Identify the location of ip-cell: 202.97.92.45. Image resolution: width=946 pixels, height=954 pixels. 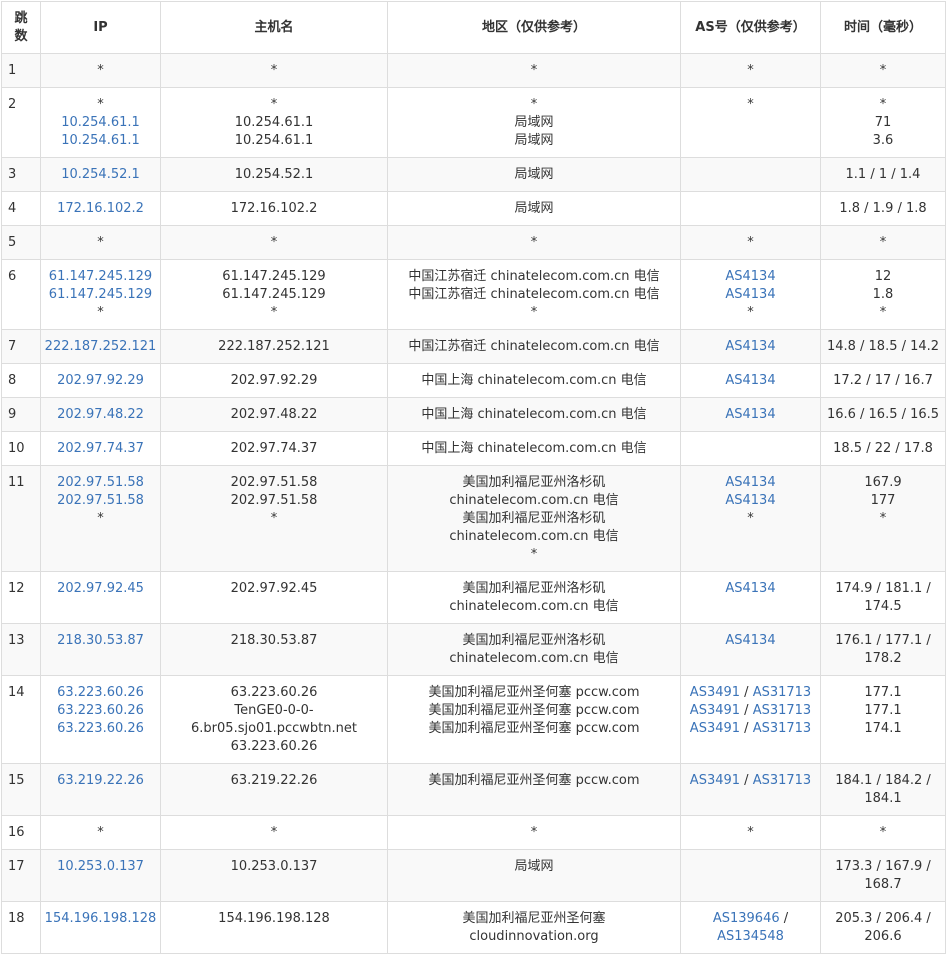
(100, 597).